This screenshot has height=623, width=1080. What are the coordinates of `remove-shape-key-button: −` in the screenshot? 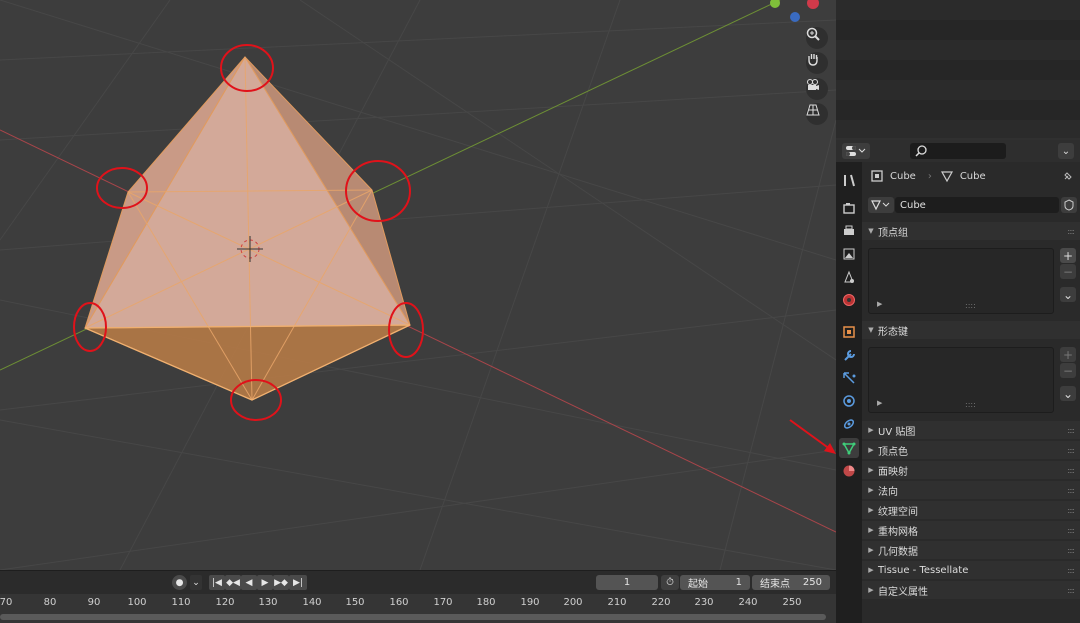 It's located at (1068, 370).